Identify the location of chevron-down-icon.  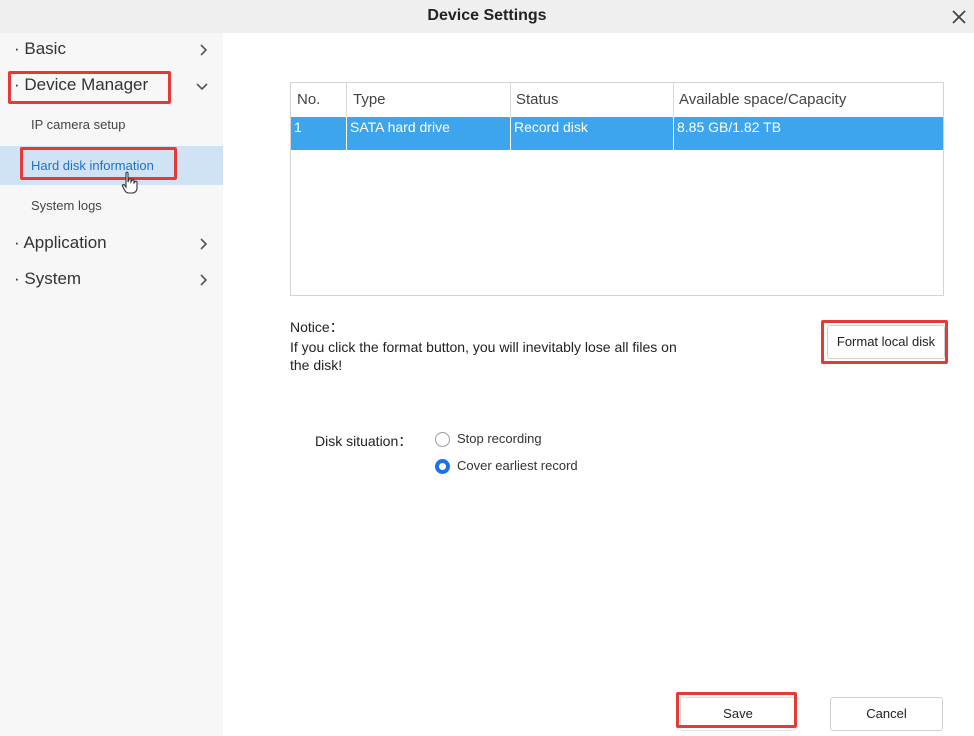
(202, 87).